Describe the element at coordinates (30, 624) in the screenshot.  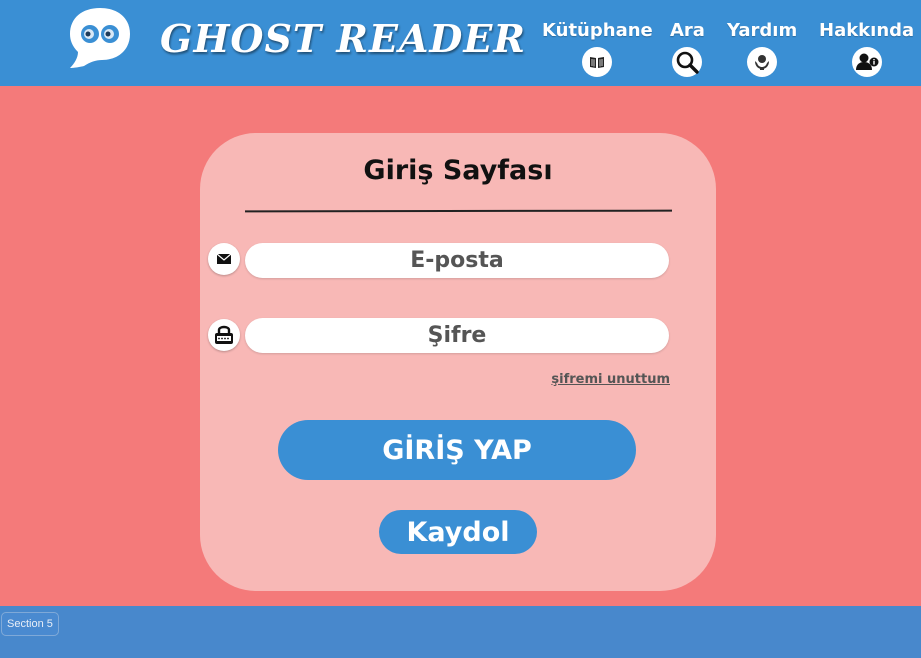
I see `section-badge: Section 5` at that location.